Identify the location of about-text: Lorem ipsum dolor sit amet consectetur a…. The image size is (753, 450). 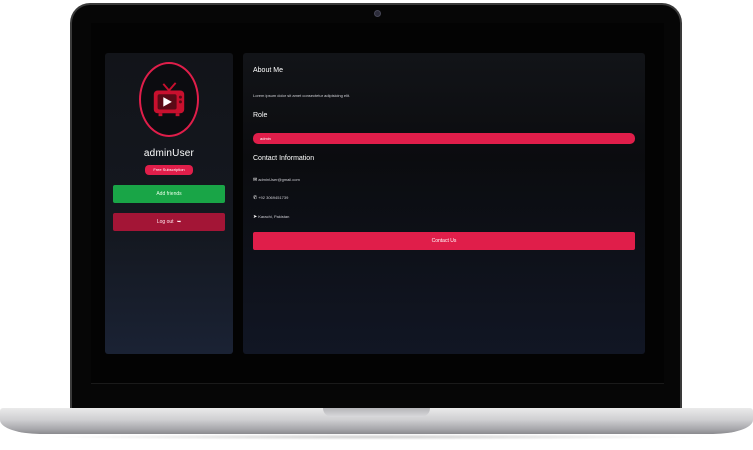
(302, 95).